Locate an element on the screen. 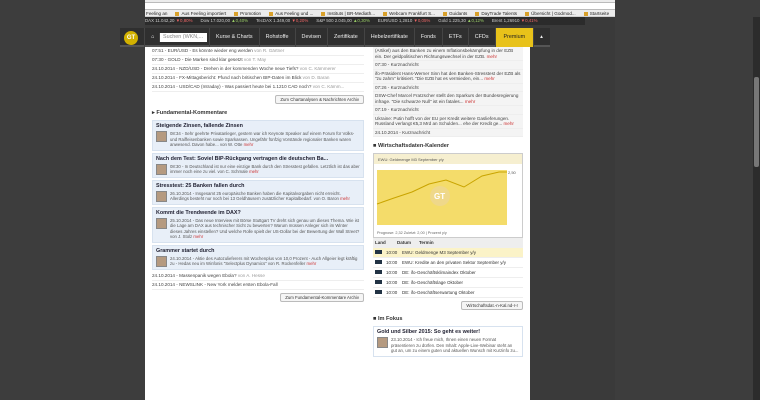 The height and width of the screenshot is (400, 760). chart-archive-button: Zum Chartanalysen & Nachrichten Archiv is located at coordinates (319, 99).